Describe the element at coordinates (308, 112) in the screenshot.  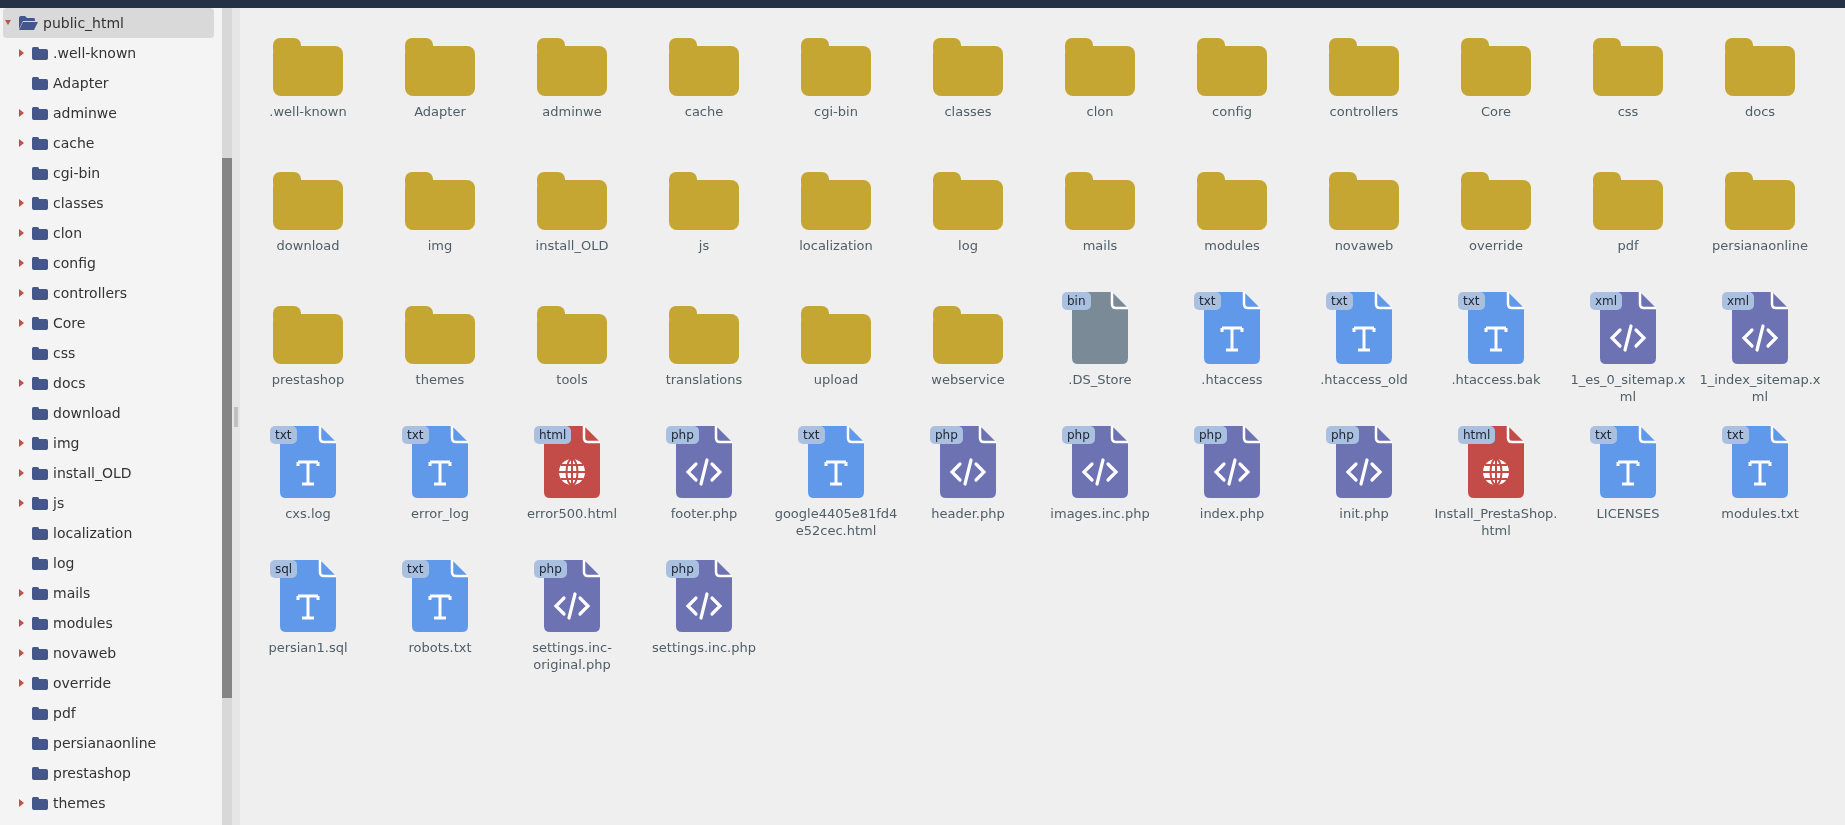
I see `file-name: .well-known` at that location.